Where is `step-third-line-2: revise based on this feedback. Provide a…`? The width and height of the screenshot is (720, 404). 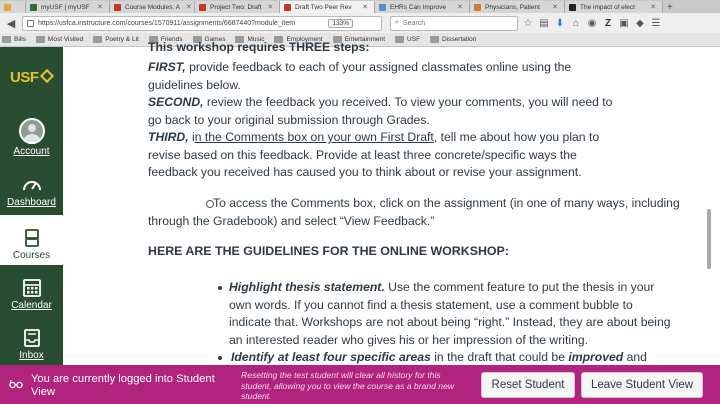 step-third-line-2: revise based on this feedback. Provide a… is located at coordinates (362, 155).